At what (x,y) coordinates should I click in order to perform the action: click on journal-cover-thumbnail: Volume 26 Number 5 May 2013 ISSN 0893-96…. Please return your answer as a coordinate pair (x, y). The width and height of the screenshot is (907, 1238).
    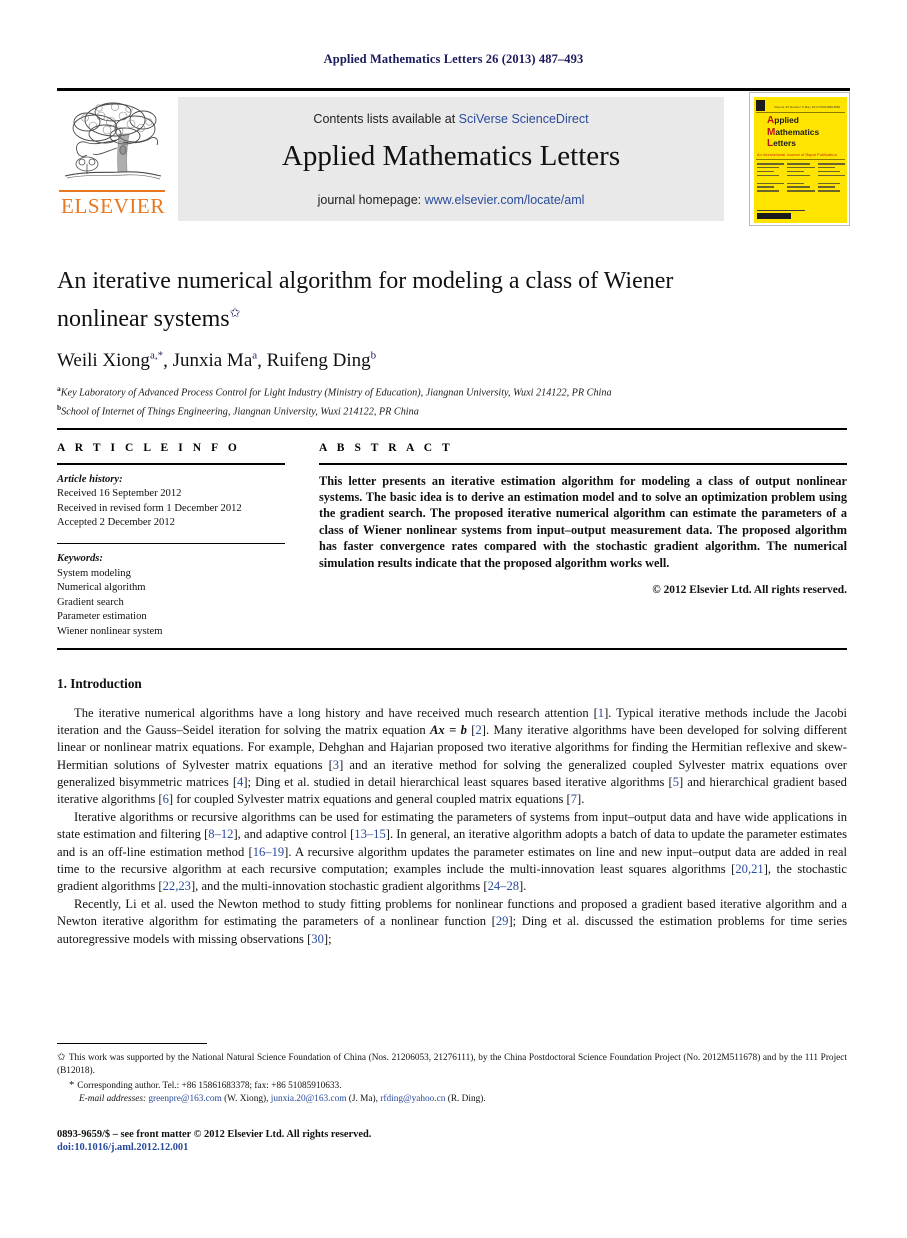
    Looking at the image, I should click on (799, 159).